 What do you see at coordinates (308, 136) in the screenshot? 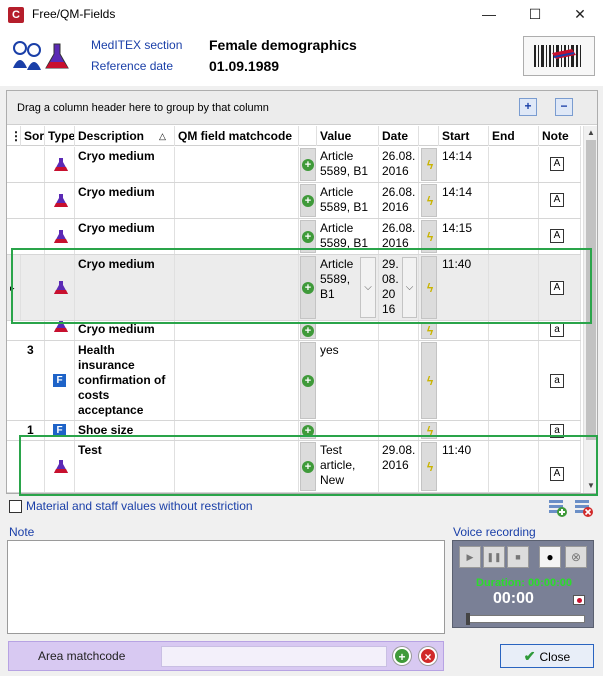
I see `column-add-spacer` at bounding box center [308, 136].